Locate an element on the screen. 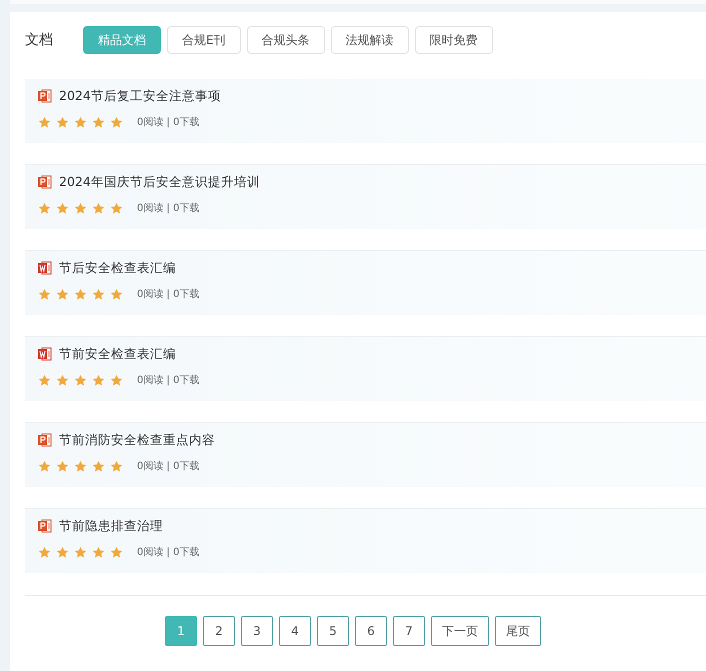 The width and height of the screenshot is (706, 671). document-card: 节前隐患排查治理 0阅读 | 0下载 is located at coordinates (365, 541).